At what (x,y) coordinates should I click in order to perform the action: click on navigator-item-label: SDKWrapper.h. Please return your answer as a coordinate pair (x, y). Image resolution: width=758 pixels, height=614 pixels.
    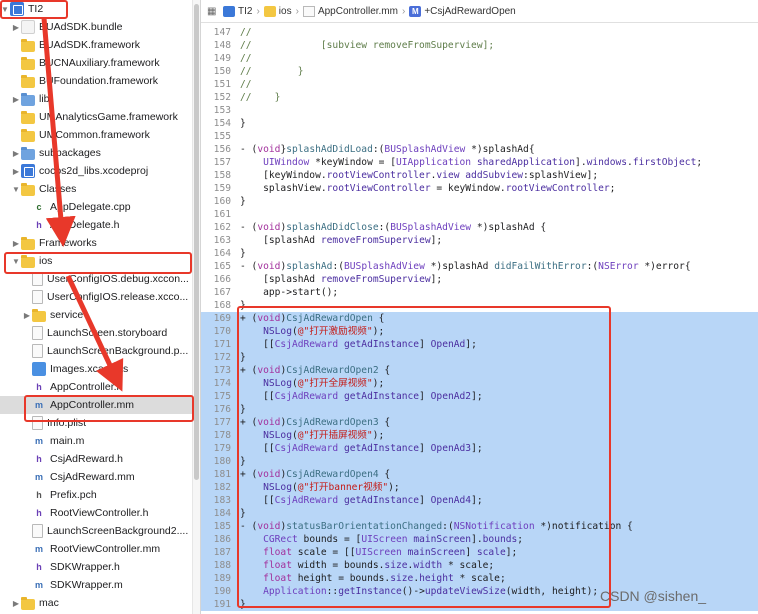
    Looking at the image, I should click on (85, 567).